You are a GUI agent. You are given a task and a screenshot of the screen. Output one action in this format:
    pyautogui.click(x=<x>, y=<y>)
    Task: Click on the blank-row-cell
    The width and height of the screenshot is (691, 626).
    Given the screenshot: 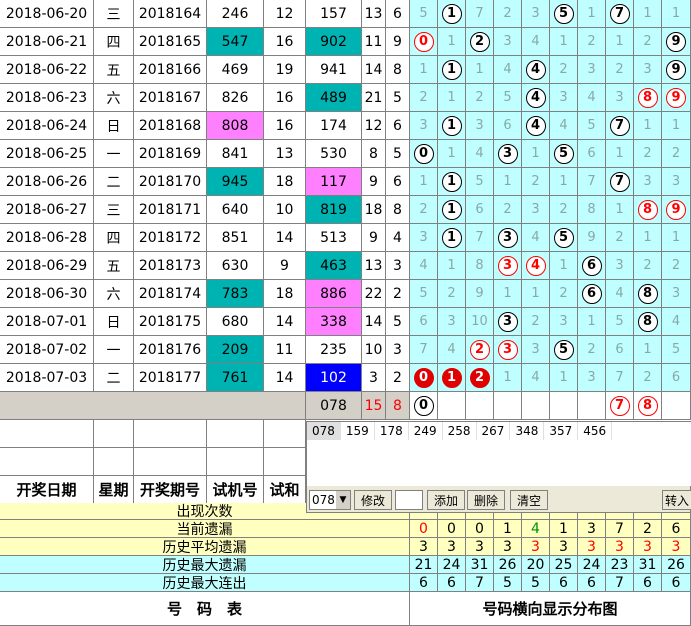 What is the action you would take?
    pyautogui.click(x=153, y=406)
    